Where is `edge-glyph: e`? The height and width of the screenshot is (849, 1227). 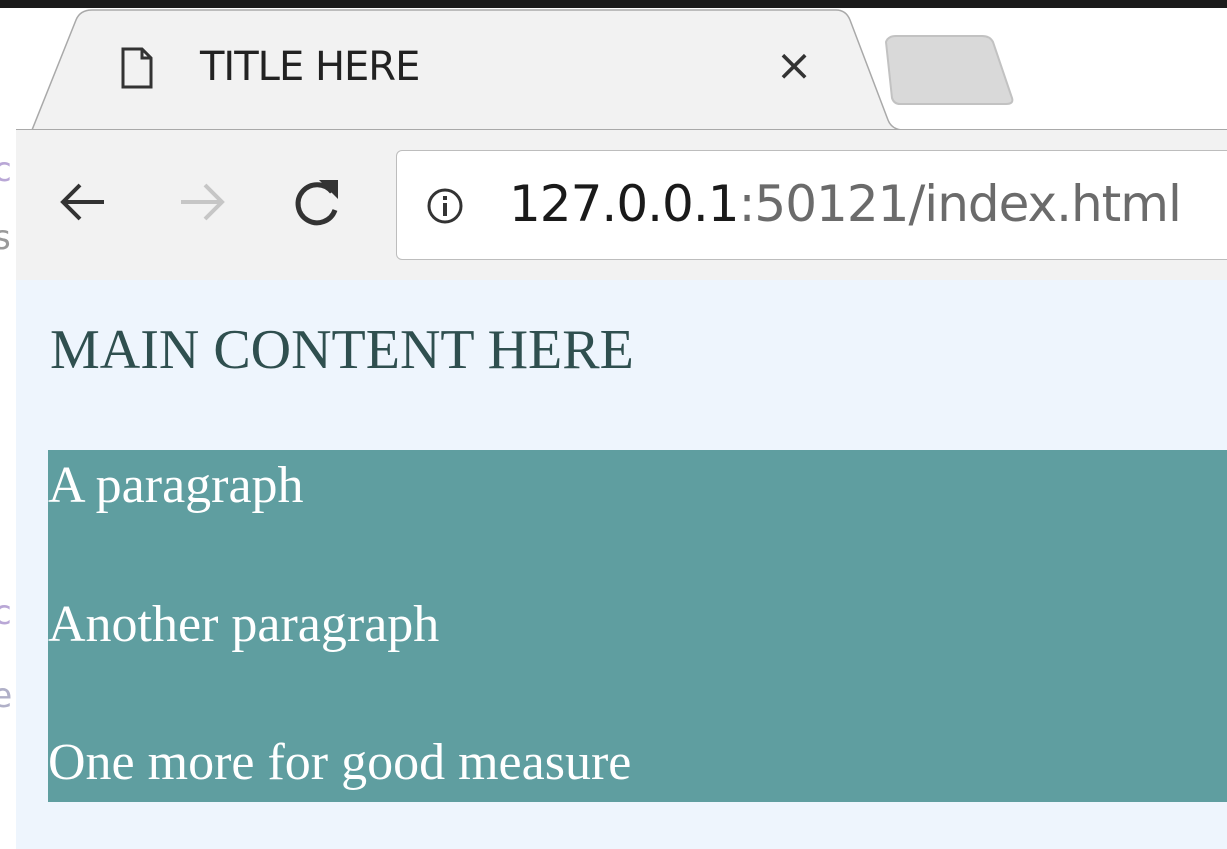
edge-glyph: e is located at coordinates (6, 696).